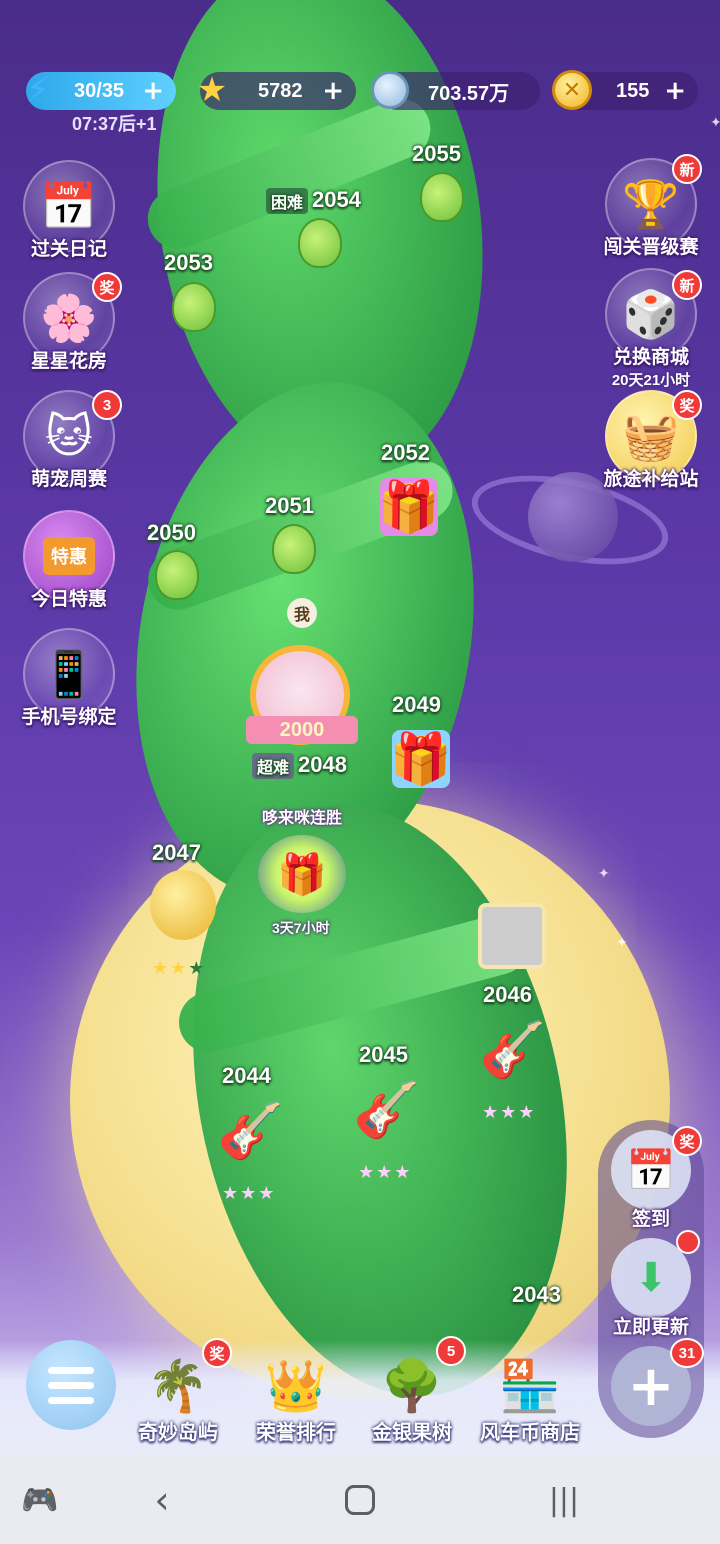  What do you see at coordinates (212, 90) in the screenshot?
I see `star-icon: ★` at bounding box center [212, 90].